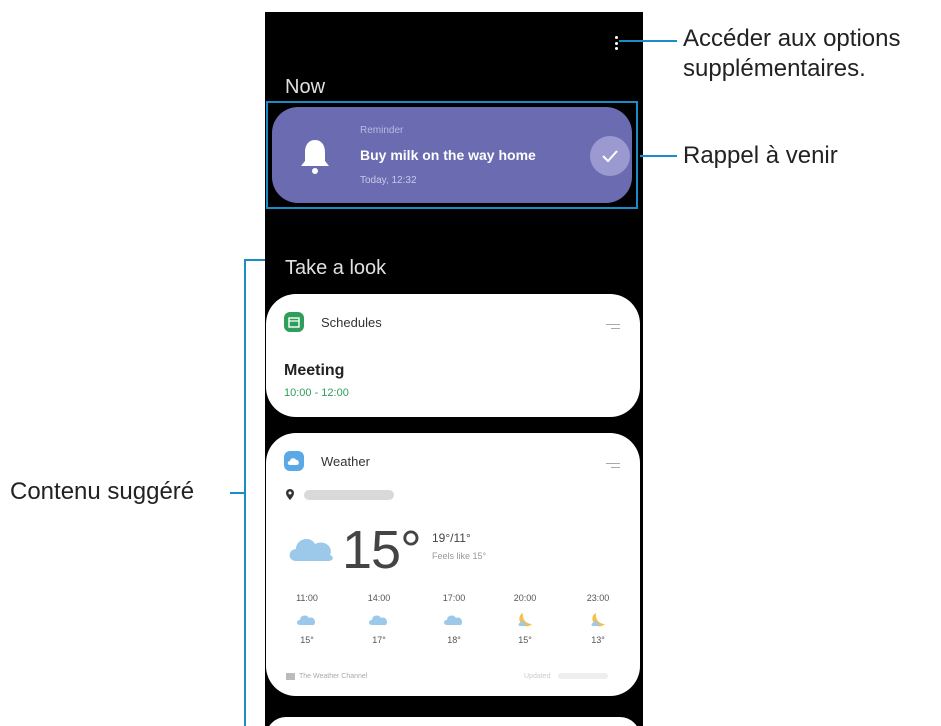 The width and height of the screenshot is (941, 726). Describe the element at coordinates (294, 322) in the screenshot. I see `calendar-icon` at that location.